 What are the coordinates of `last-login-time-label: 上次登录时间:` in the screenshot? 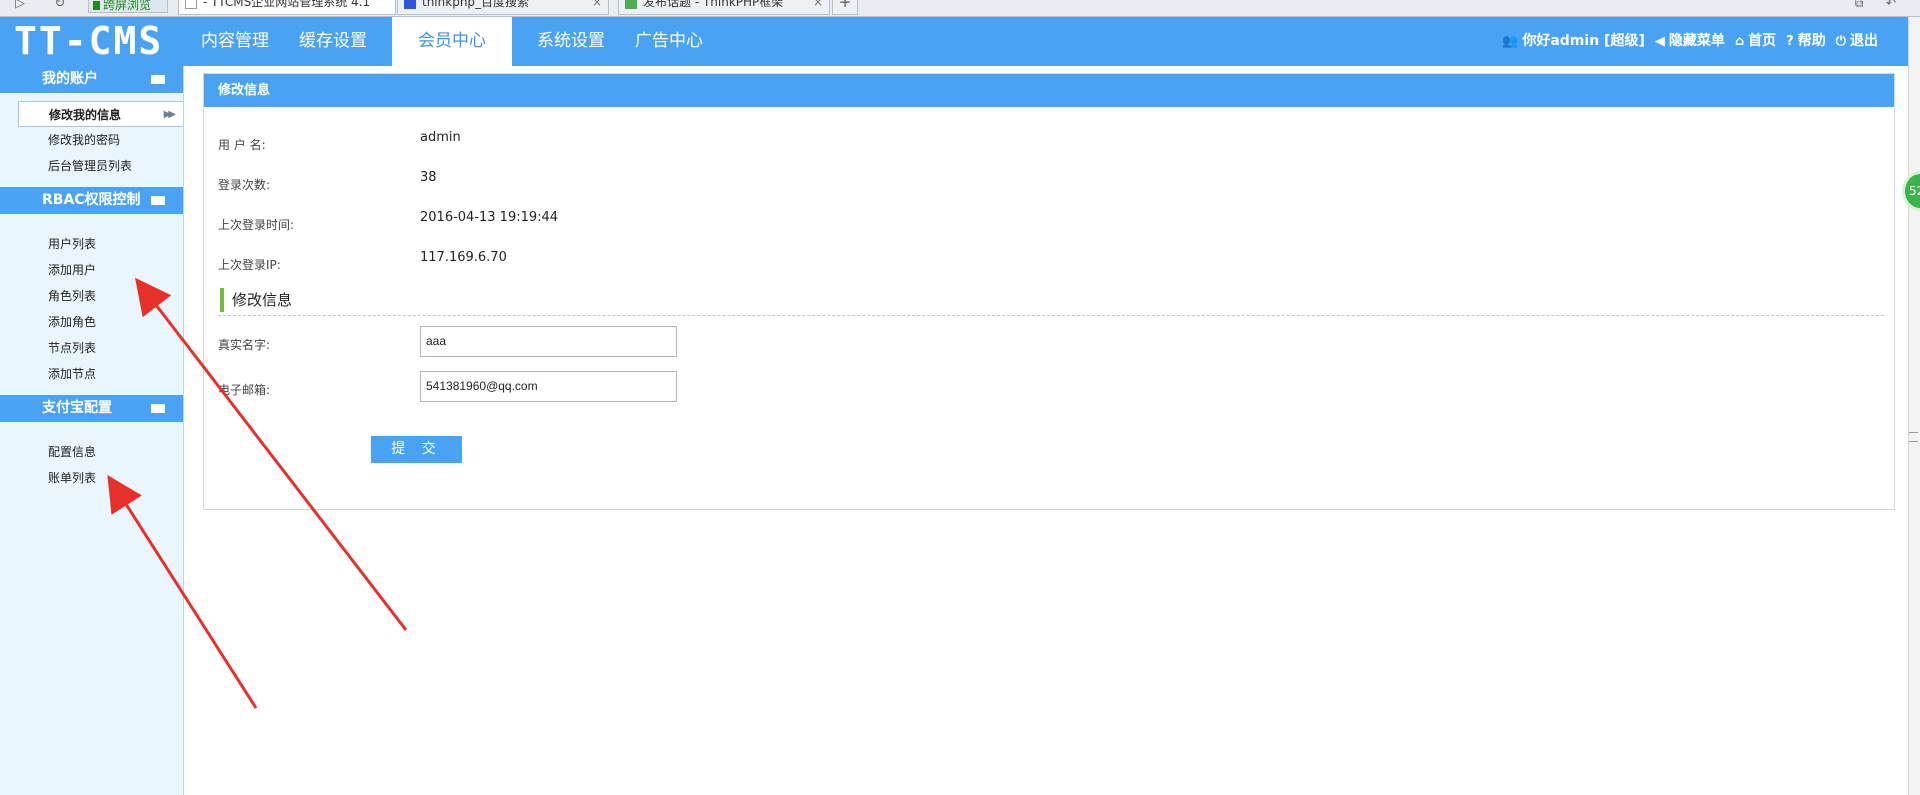 It's located at (256, 225).